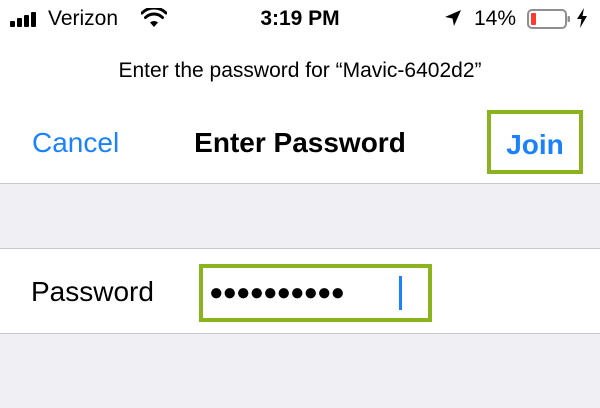 The width and height of the screenshot is (600, 408). Describe the element at coordinates (300, 183) in the screenshot. I see `header-divider` at that location.